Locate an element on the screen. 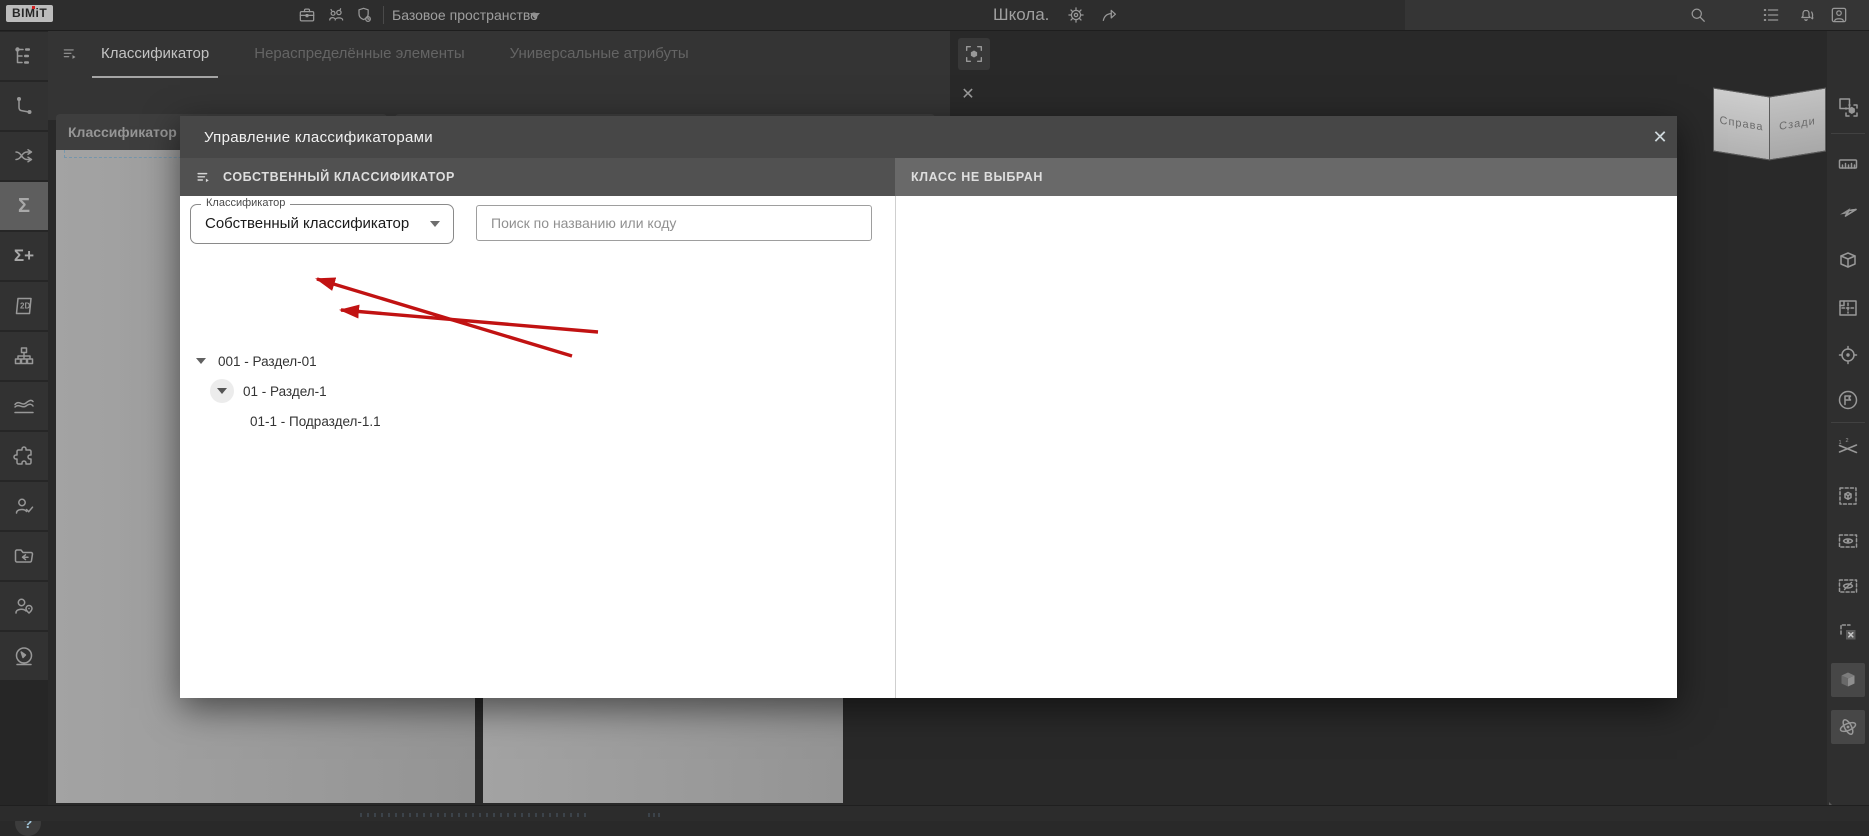 The image size is (1869, 836). org-chart-icon is located at coordinates (24, 356).